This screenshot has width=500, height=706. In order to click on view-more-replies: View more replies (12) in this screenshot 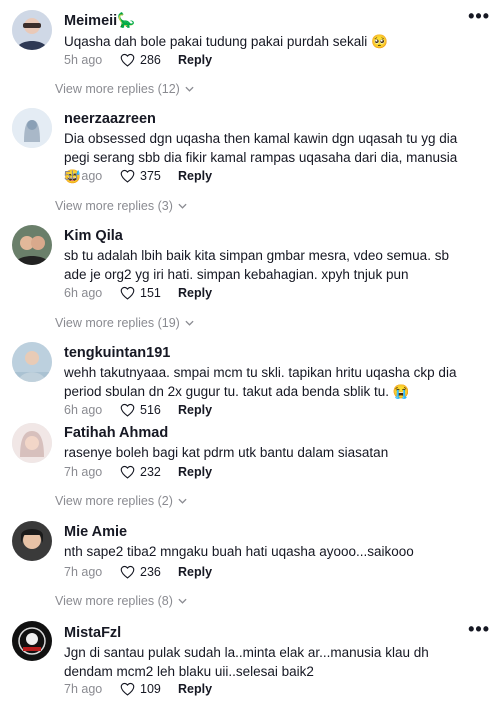, I will do `click(124, 89)`.